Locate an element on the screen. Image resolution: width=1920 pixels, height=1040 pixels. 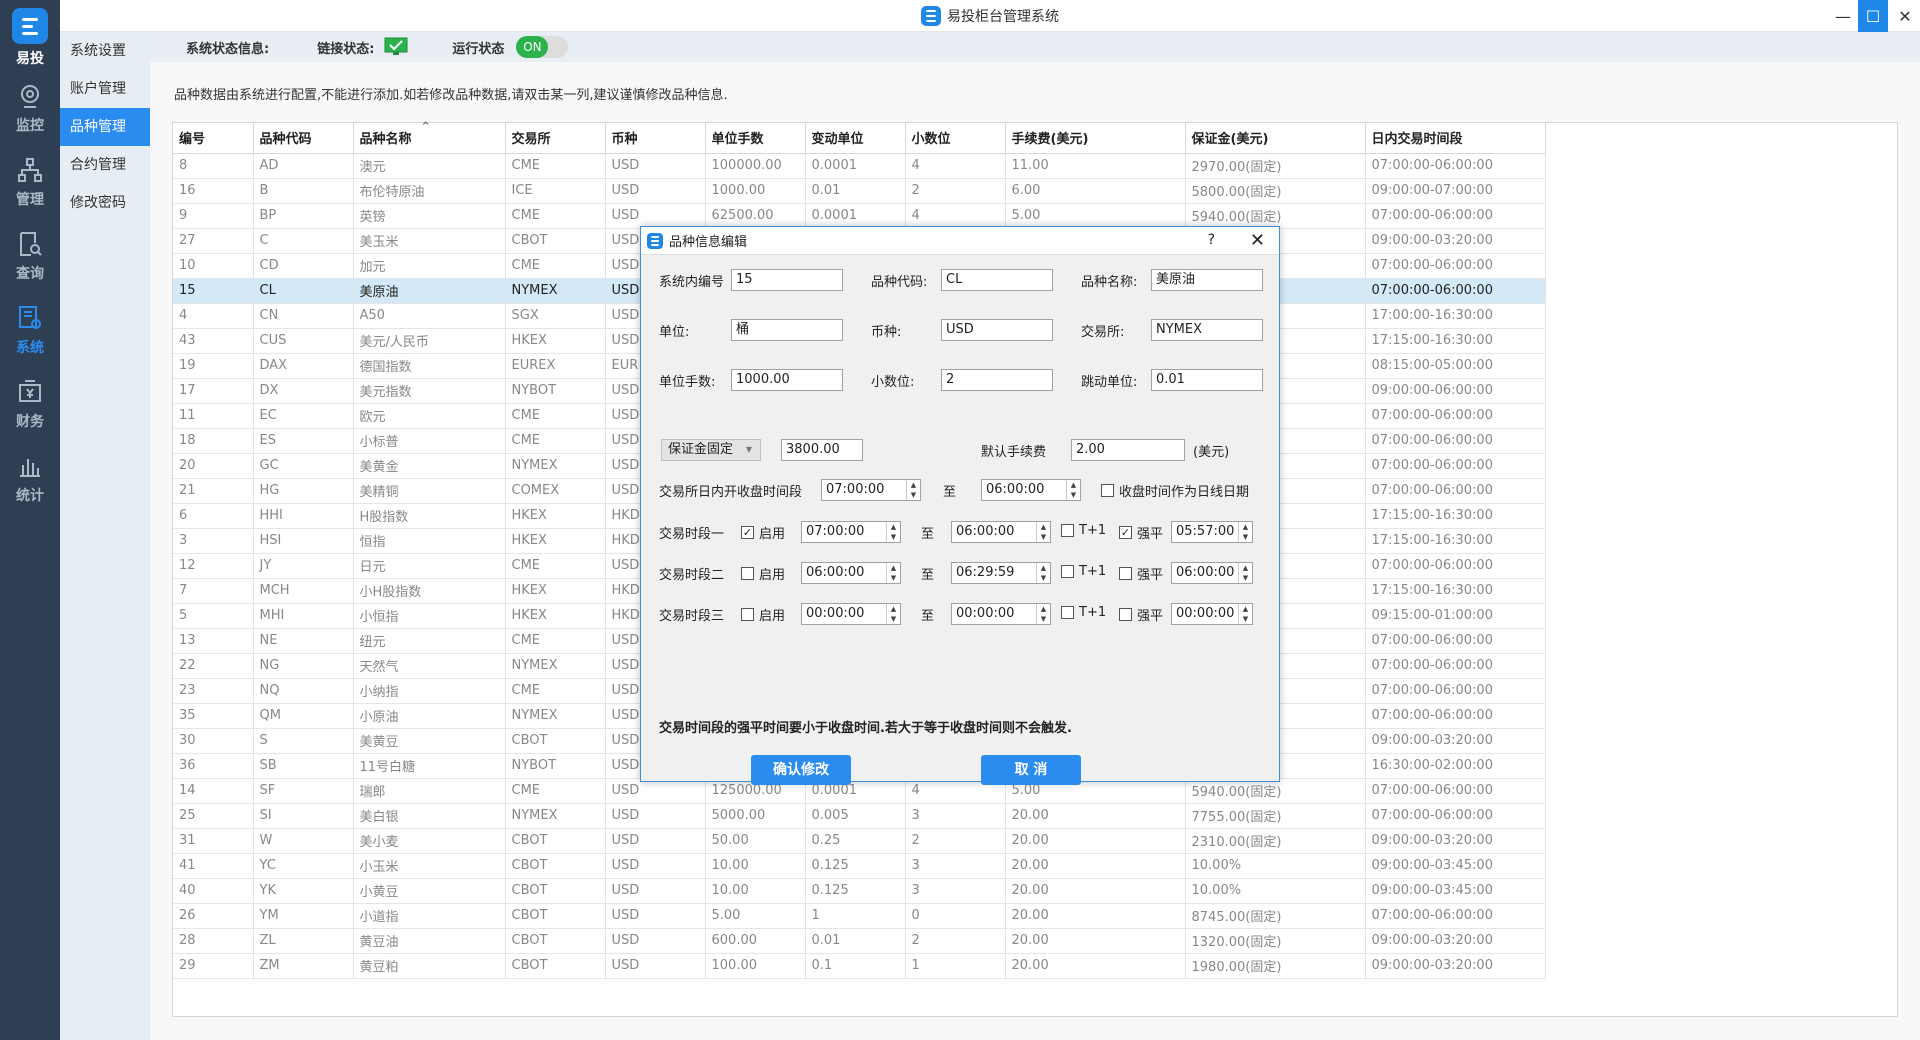
exchange-input: NYMEX is located at coordinates (1207, 330).